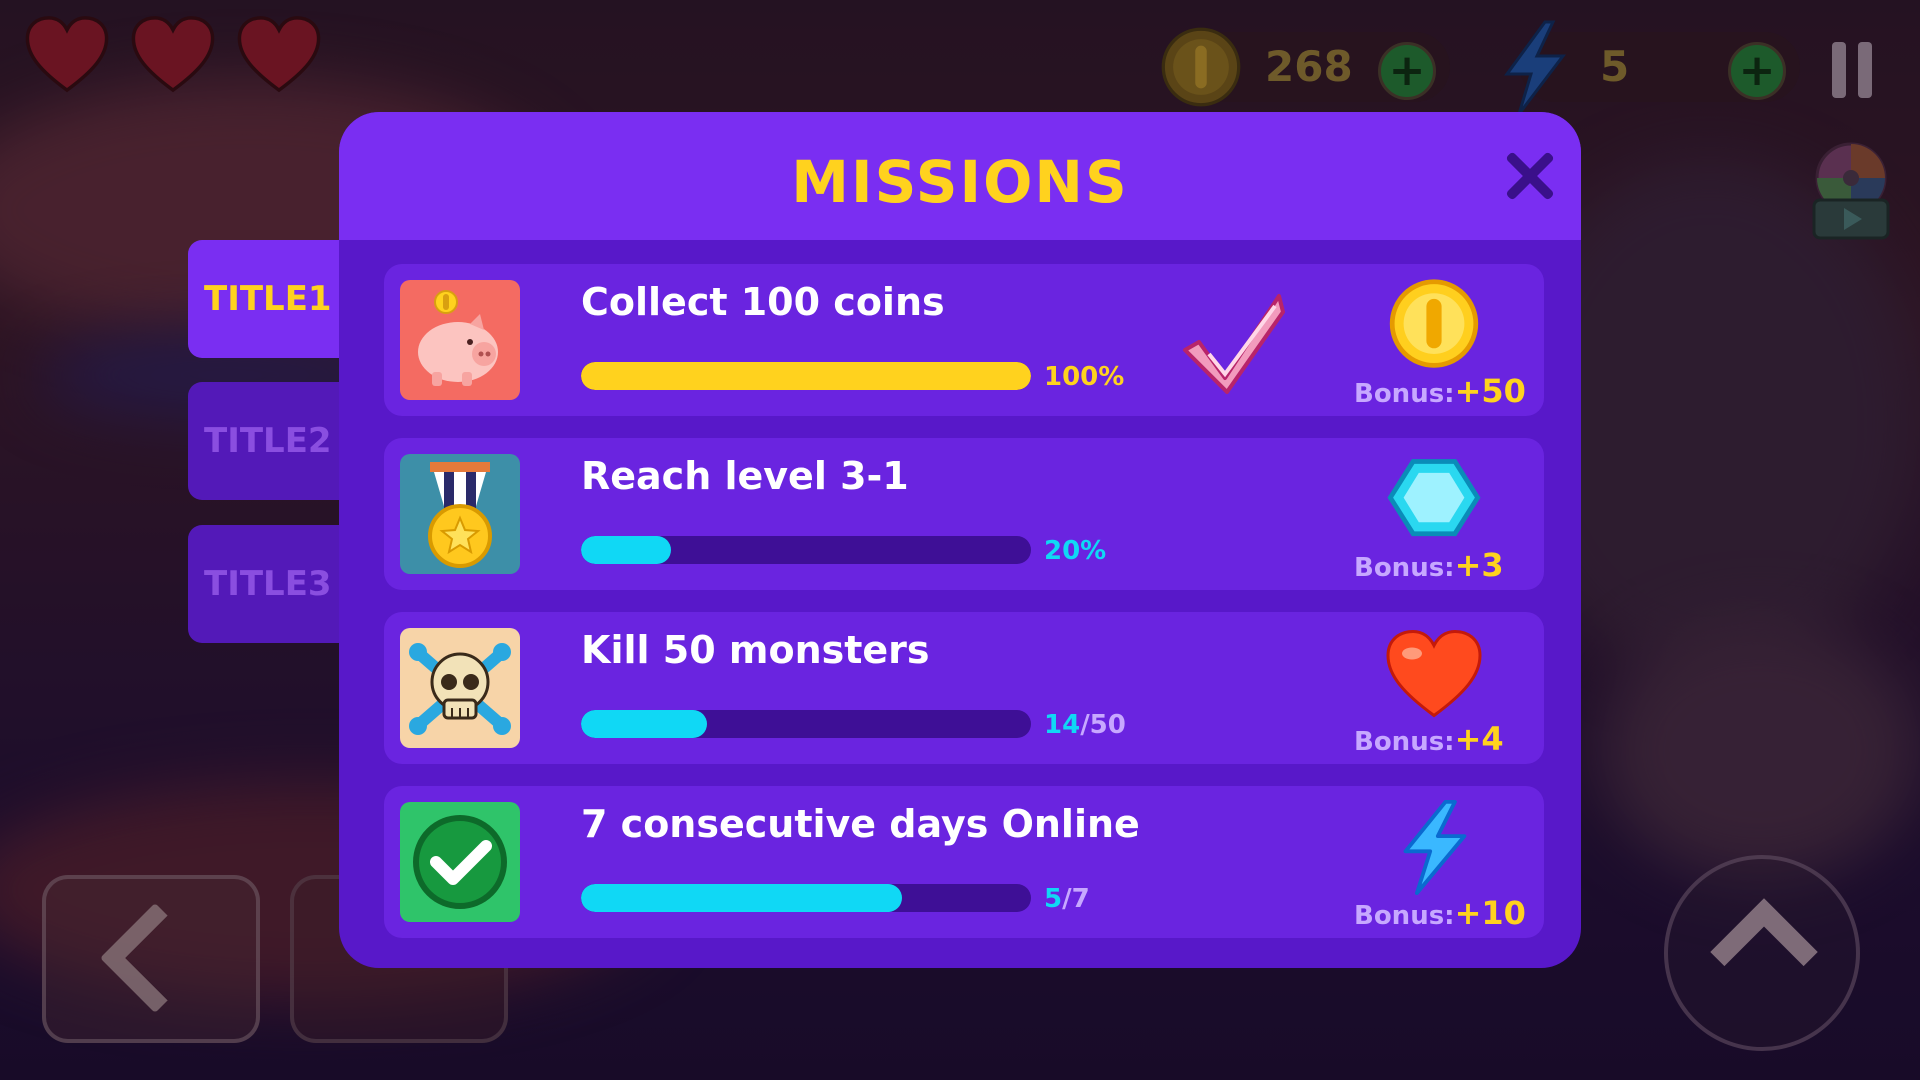 This screenshot has height=1080, width=1920. I want to click on pause-button, so click(1852, 70).